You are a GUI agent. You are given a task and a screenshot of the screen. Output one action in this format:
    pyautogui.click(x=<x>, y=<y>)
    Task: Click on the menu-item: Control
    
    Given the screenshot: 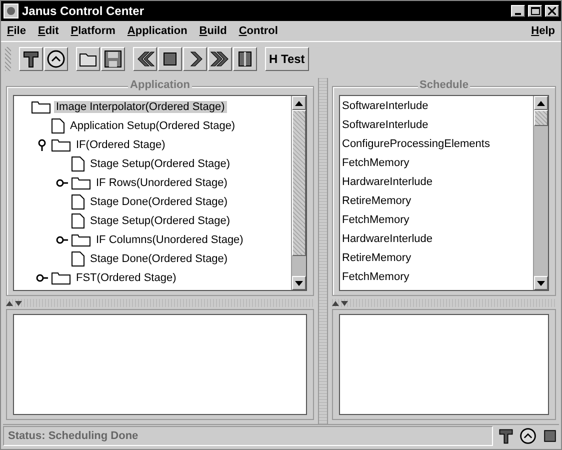 What is the action you would take?
    pyautogui.click(x=258, y=31)
    